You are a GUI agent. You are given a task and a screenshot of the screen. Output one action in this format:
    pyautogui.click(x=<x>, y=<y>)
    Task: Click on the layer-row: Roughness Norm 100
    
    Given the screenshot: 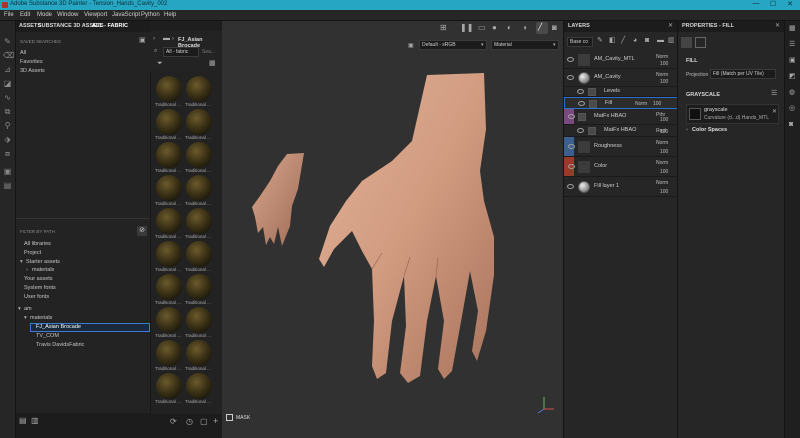 What is the action you would take?
    pyautogui.click(x=621, y=147)
    